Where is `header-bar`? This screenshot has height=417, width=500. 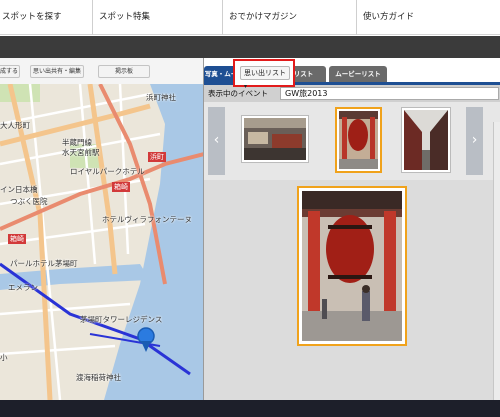
header-bar is located at coordinates (250, 47).